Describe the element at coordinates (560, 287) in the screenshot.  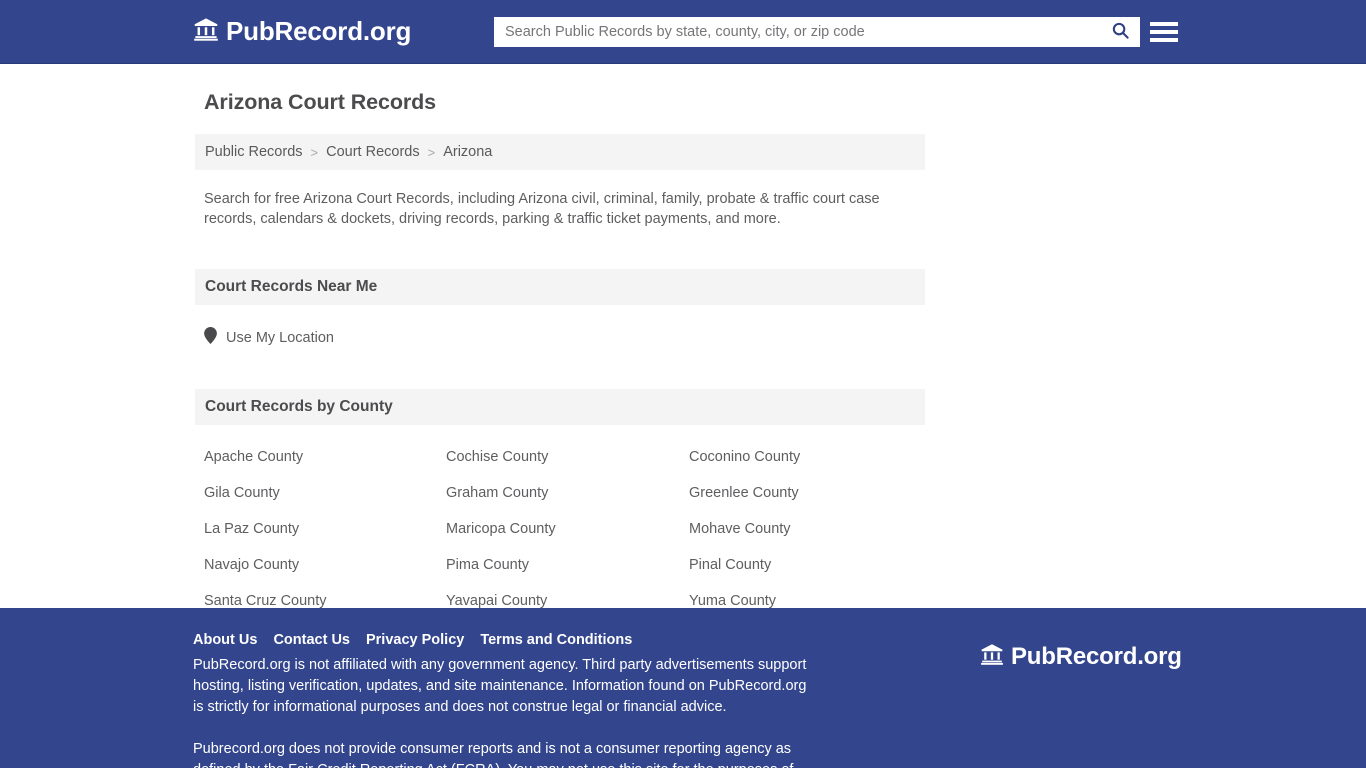
I see `section-header-near-me: Court Records Near Me` at that location.